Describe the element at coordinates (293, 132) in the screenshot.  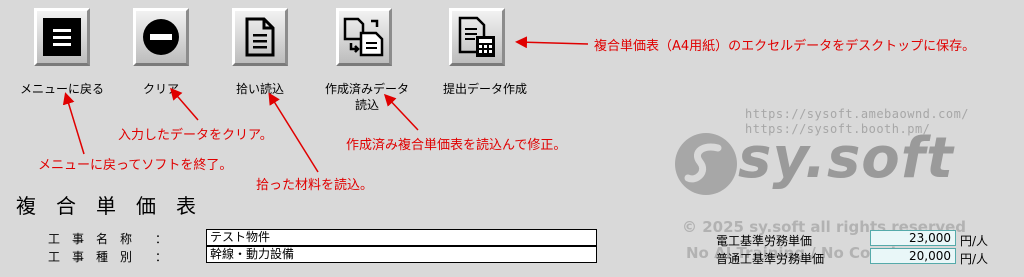
I see `arrow-load-pickup` at that location.